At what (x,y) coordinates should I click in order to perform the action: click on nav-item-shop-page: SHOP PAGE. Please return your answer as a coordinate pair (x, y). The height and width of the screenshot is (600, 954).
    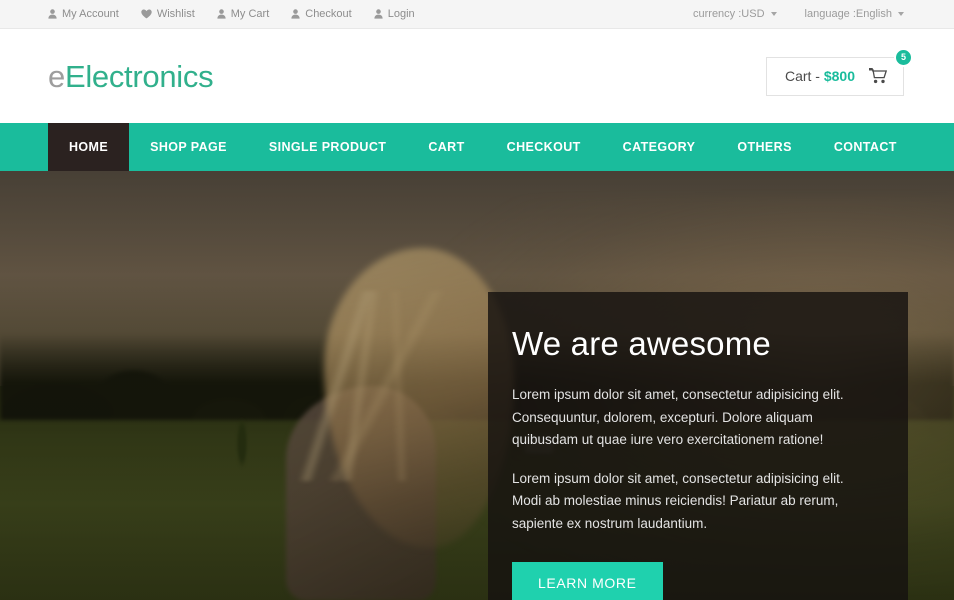
    Looking at the image, I should click on (188, 147).